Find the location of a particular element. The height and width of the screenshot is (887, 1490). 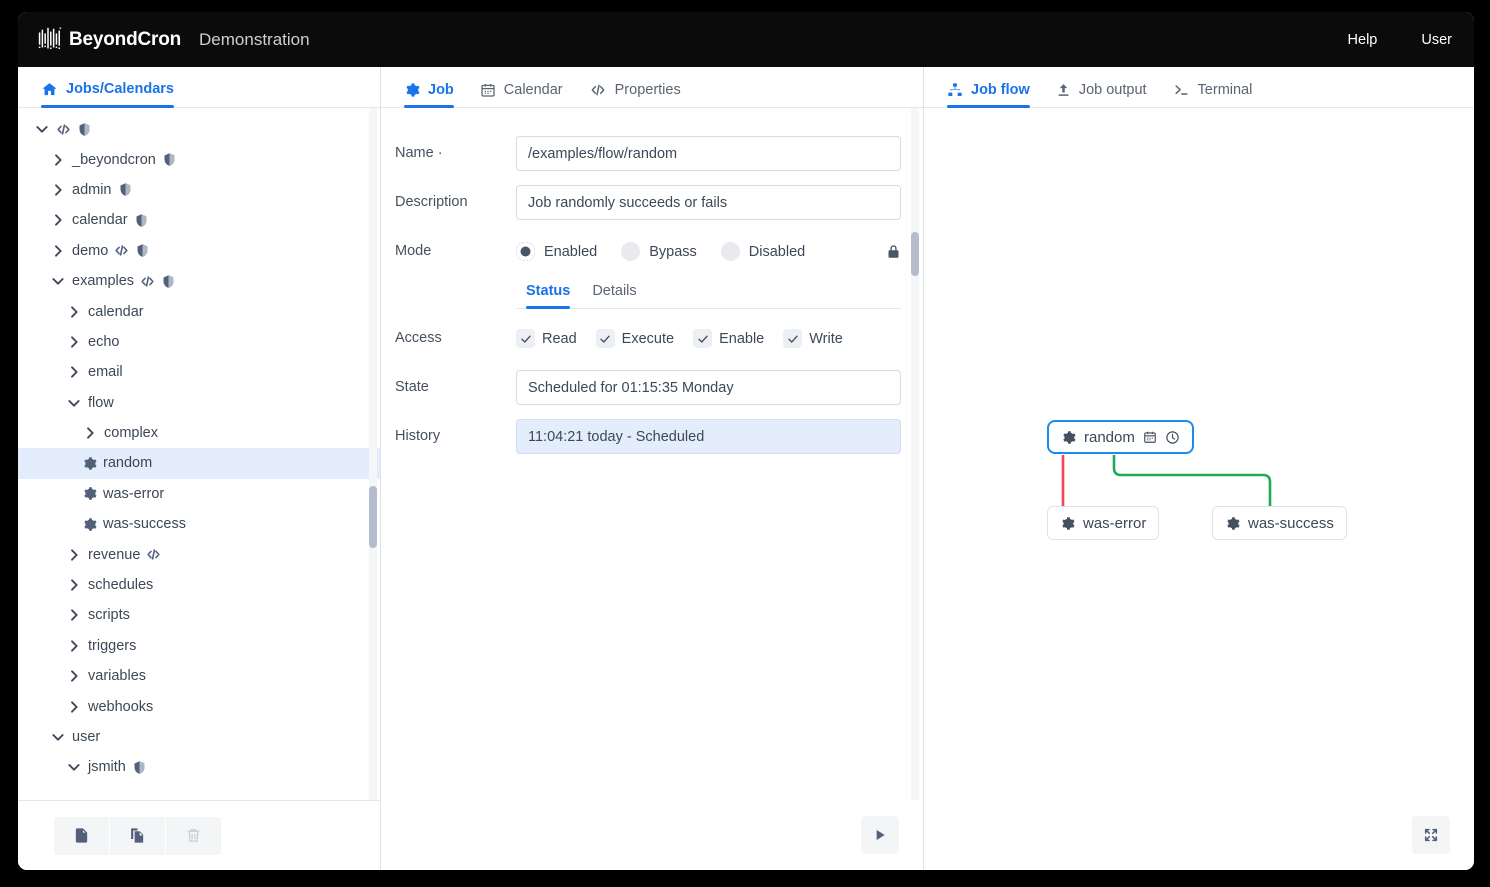

center-scrollbar-thumb is located at coordinates (915, 254).